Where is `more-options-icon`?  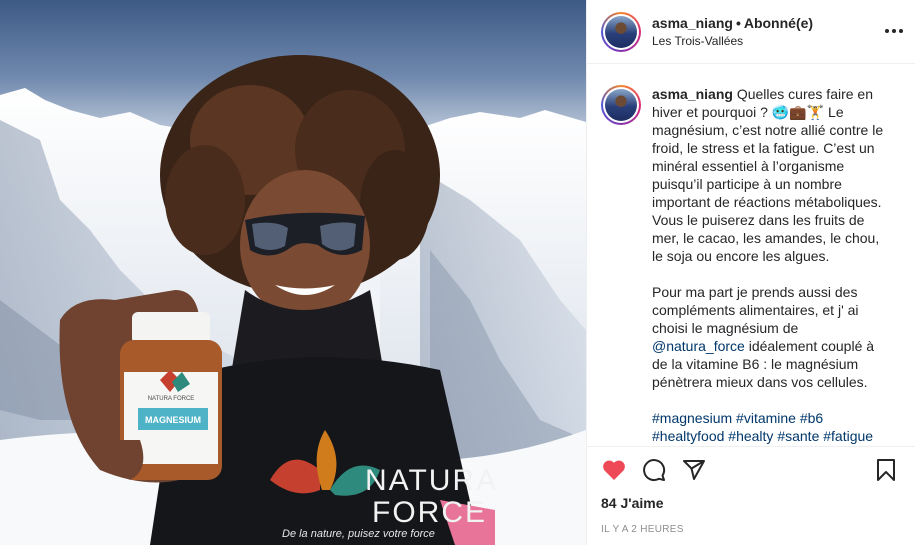 more-options-icon is located at coordinates (894, 31).